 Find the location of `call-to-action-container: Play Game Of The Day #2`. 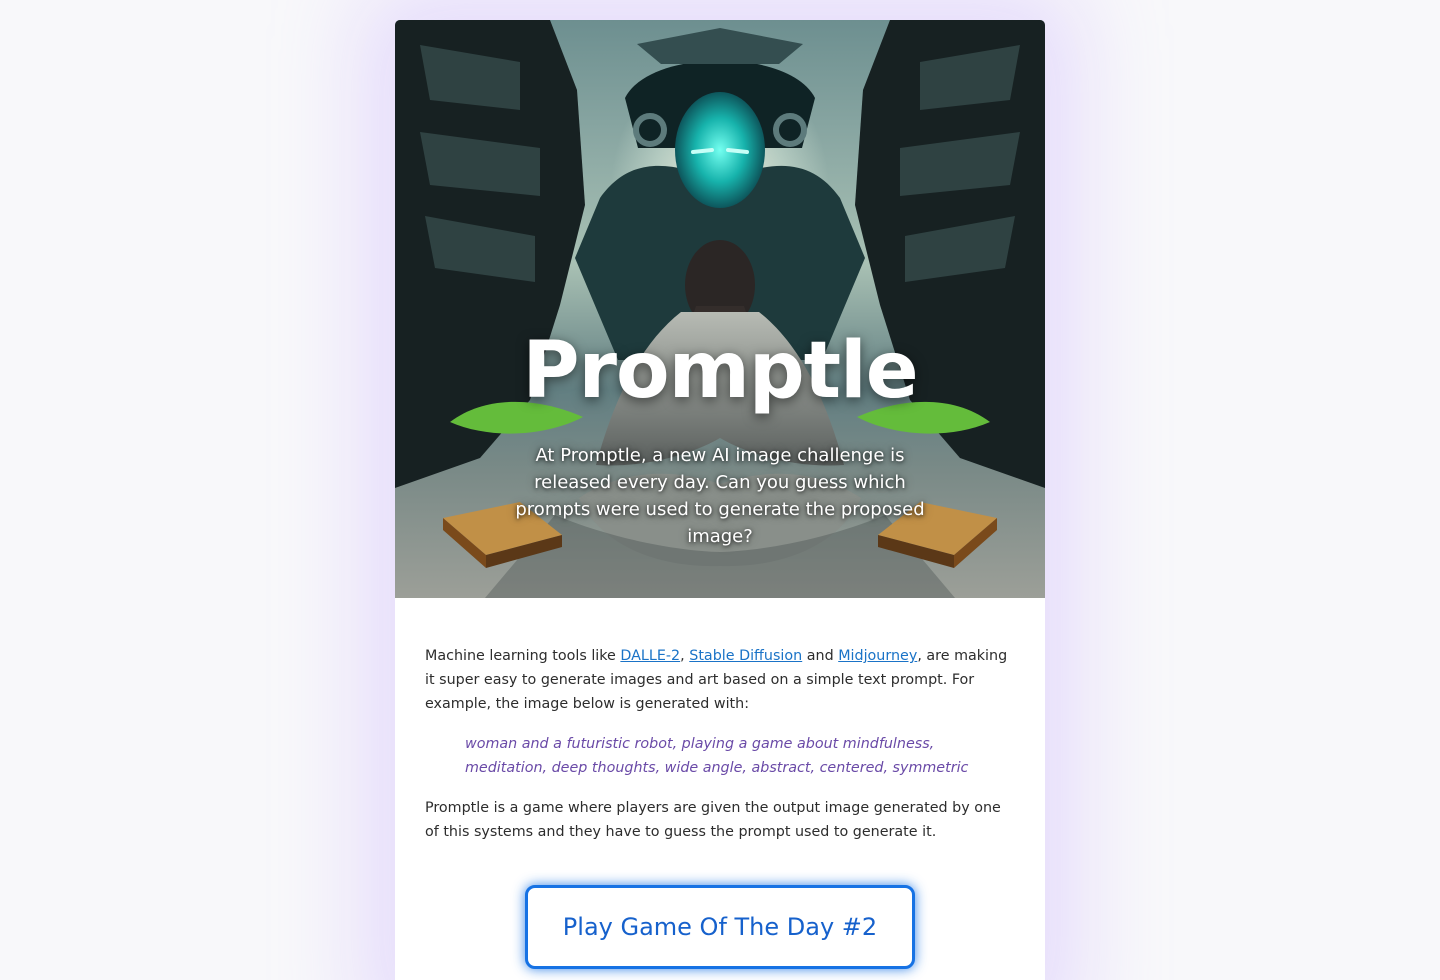

call-to-action-container: Play Game Of The Day #2 is located at coordinates (720, 927).